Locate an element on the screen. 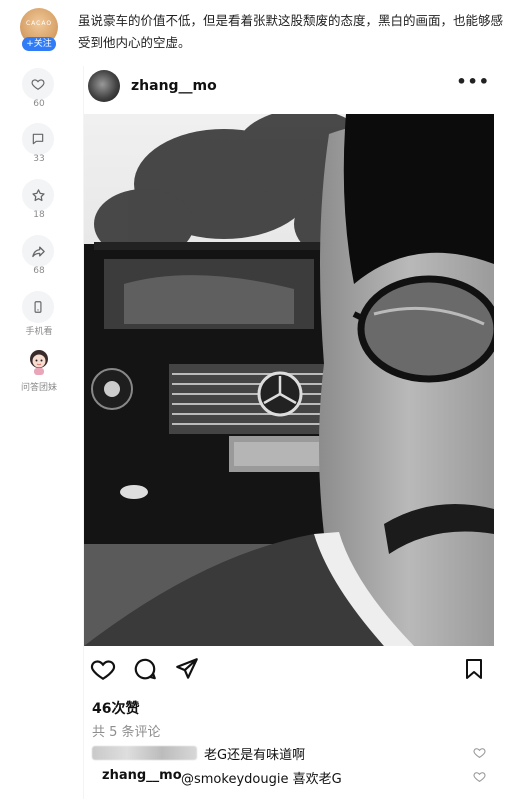  assistant-label: 问答团妹 is located at coordinates (38, 388).